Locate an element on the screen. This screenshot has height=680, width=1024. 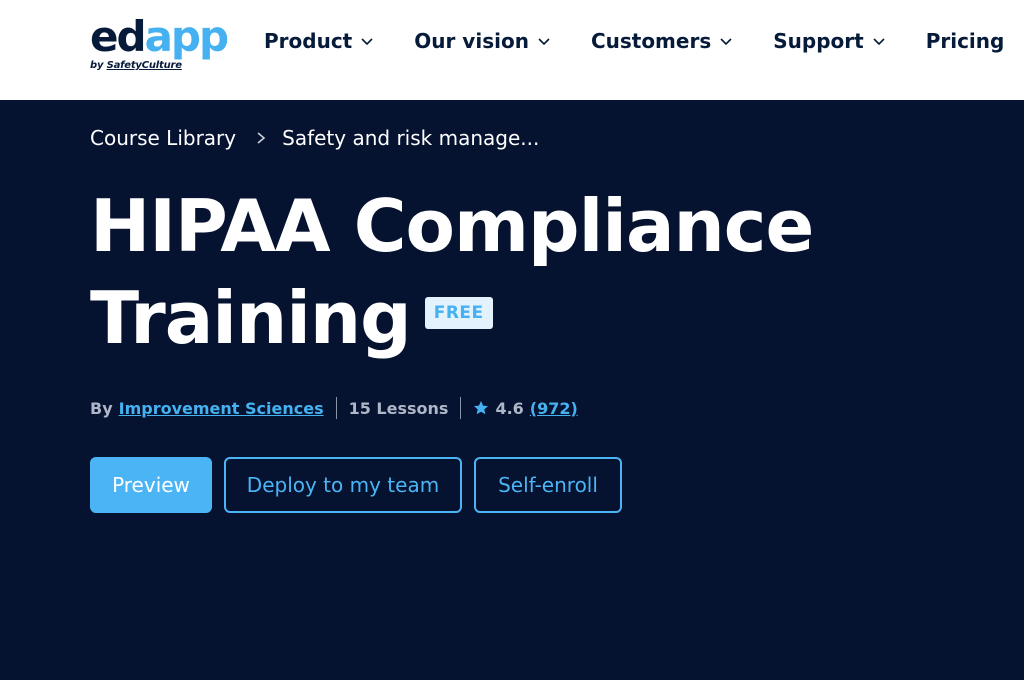
nav-item-support: Support is located at coordinates (829, 41).